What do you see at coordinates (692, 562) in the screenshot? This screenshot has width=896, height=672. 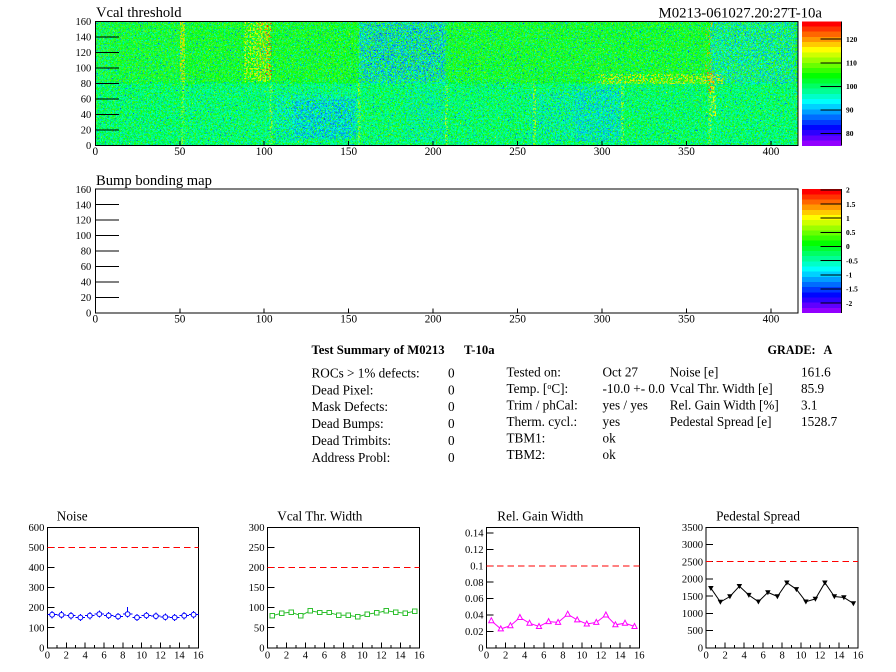 I see `svg-text: 2500` at bounding box center [692, 562].